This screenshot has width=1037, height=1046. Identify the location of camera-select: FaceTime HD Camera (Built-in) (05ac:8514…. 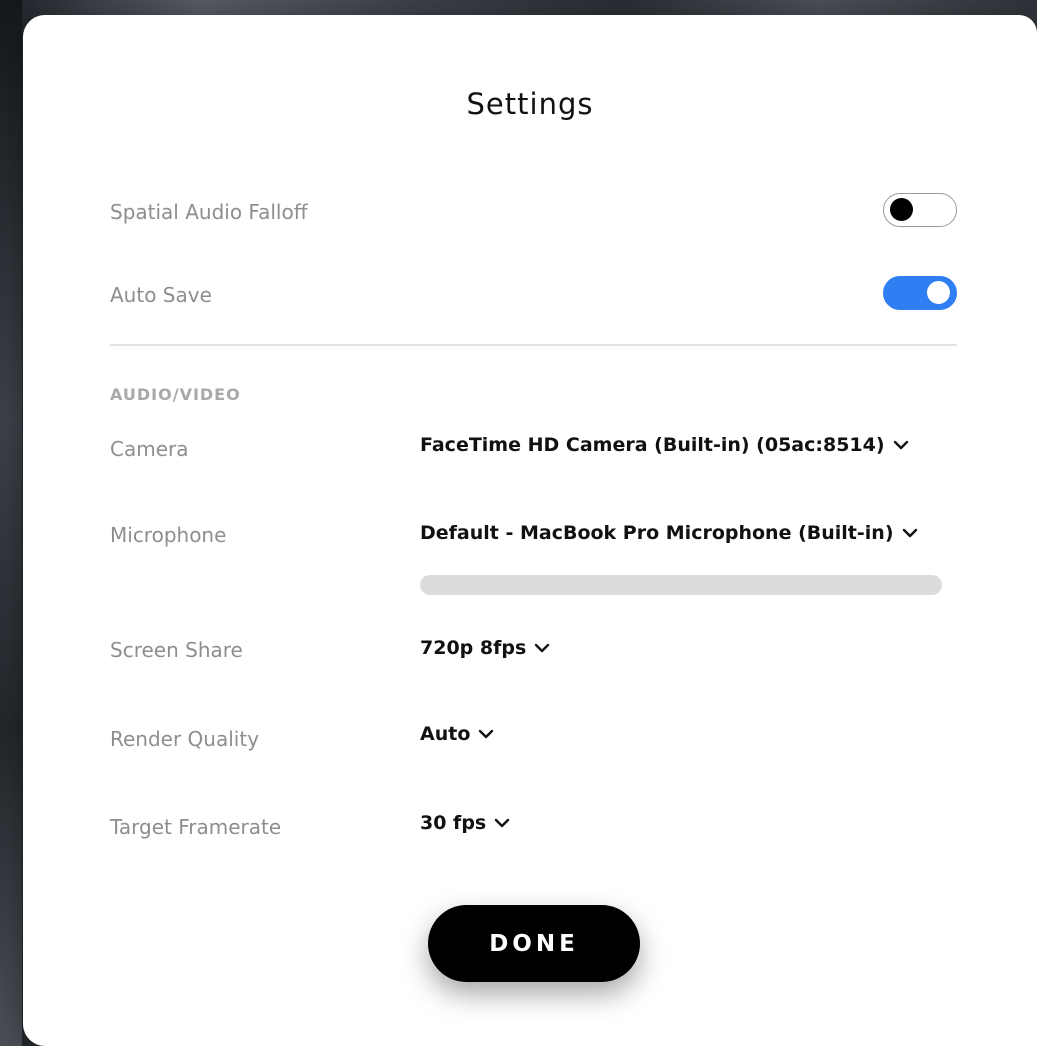
(664, 445).